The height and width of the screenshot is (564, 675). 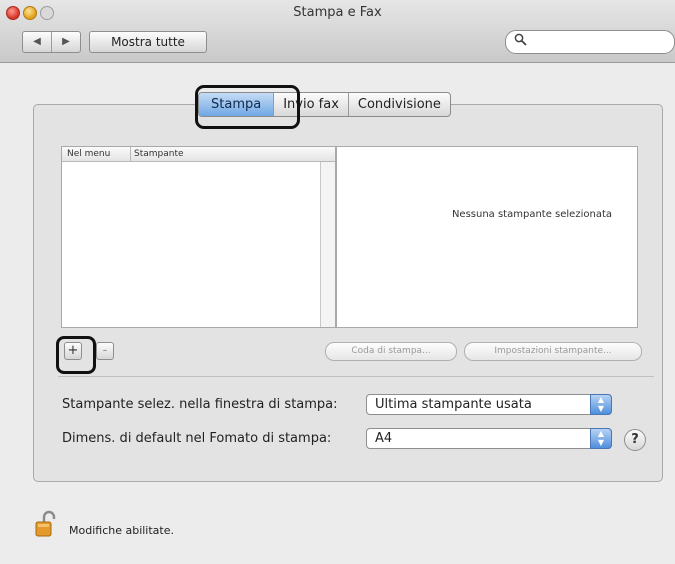 I want to click on selected-printer-popup: Ultima stampante usata ▲ ▼, so click(x=489, y=404).